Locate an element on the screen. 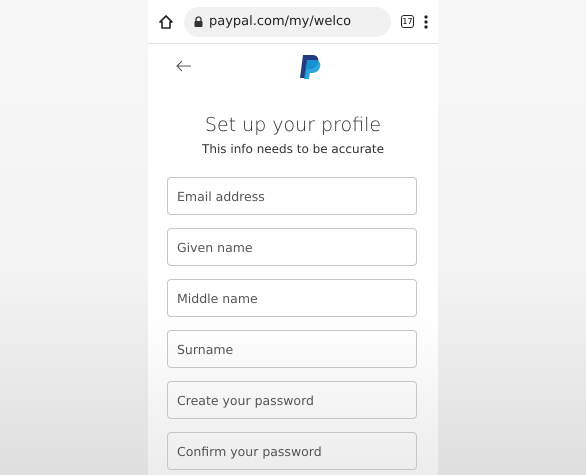 This screenshot has height=475, width=586. input-field: Surname is located at coordinates (292, 349).